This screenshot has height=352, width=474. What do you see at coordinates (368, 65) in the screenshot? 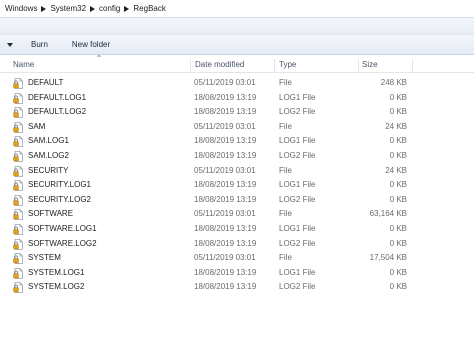
I see `column-header-size: Size` at bounding box center [368, 65].